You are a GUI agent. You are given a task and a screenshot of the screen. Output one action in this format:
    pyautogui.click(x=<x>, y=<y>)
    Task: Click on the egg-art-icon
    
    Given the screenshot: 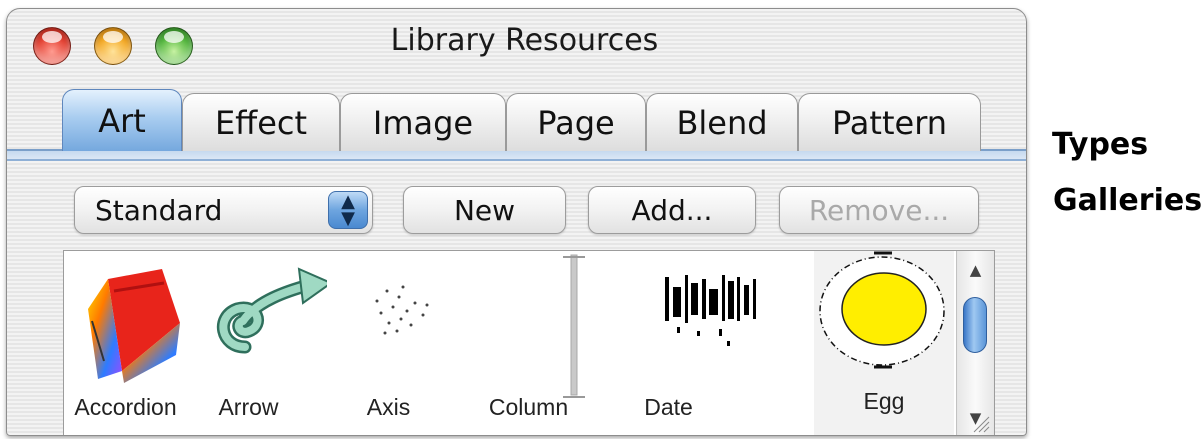 What is the action you would take?
    pyautogui.click(x=882, y=310)
    